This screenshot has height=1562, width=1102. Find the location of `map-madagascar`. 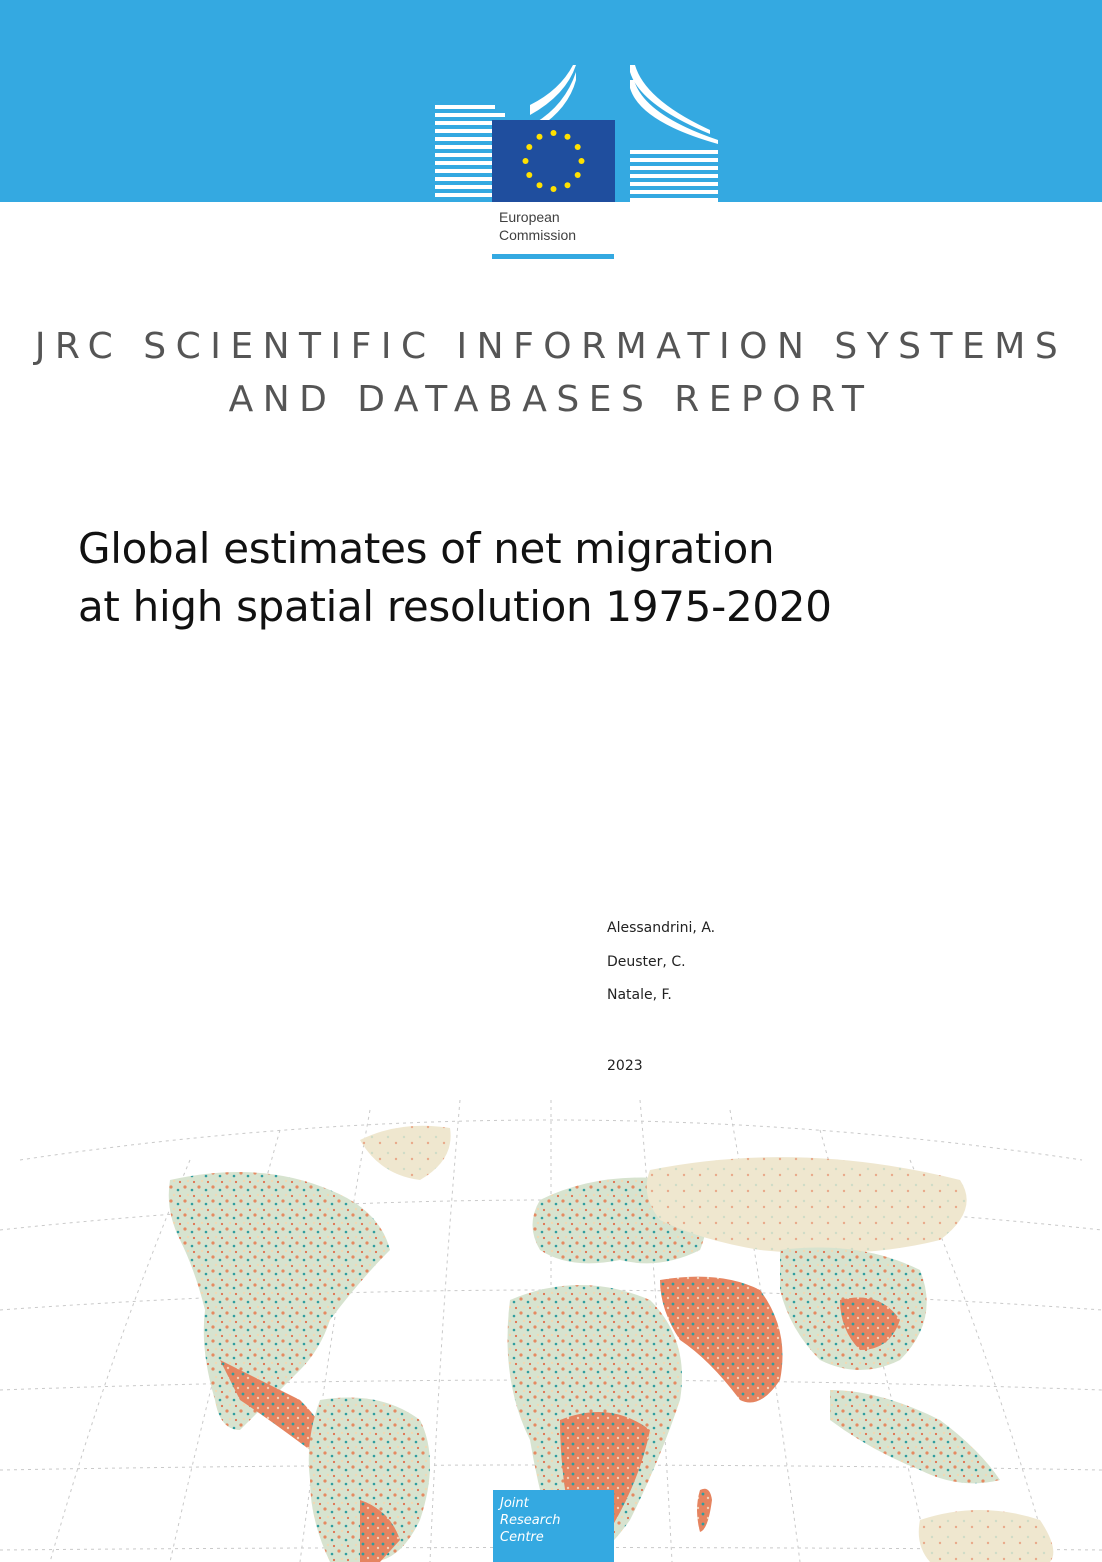

map-madagascar is located at coordinates (704, 1510).